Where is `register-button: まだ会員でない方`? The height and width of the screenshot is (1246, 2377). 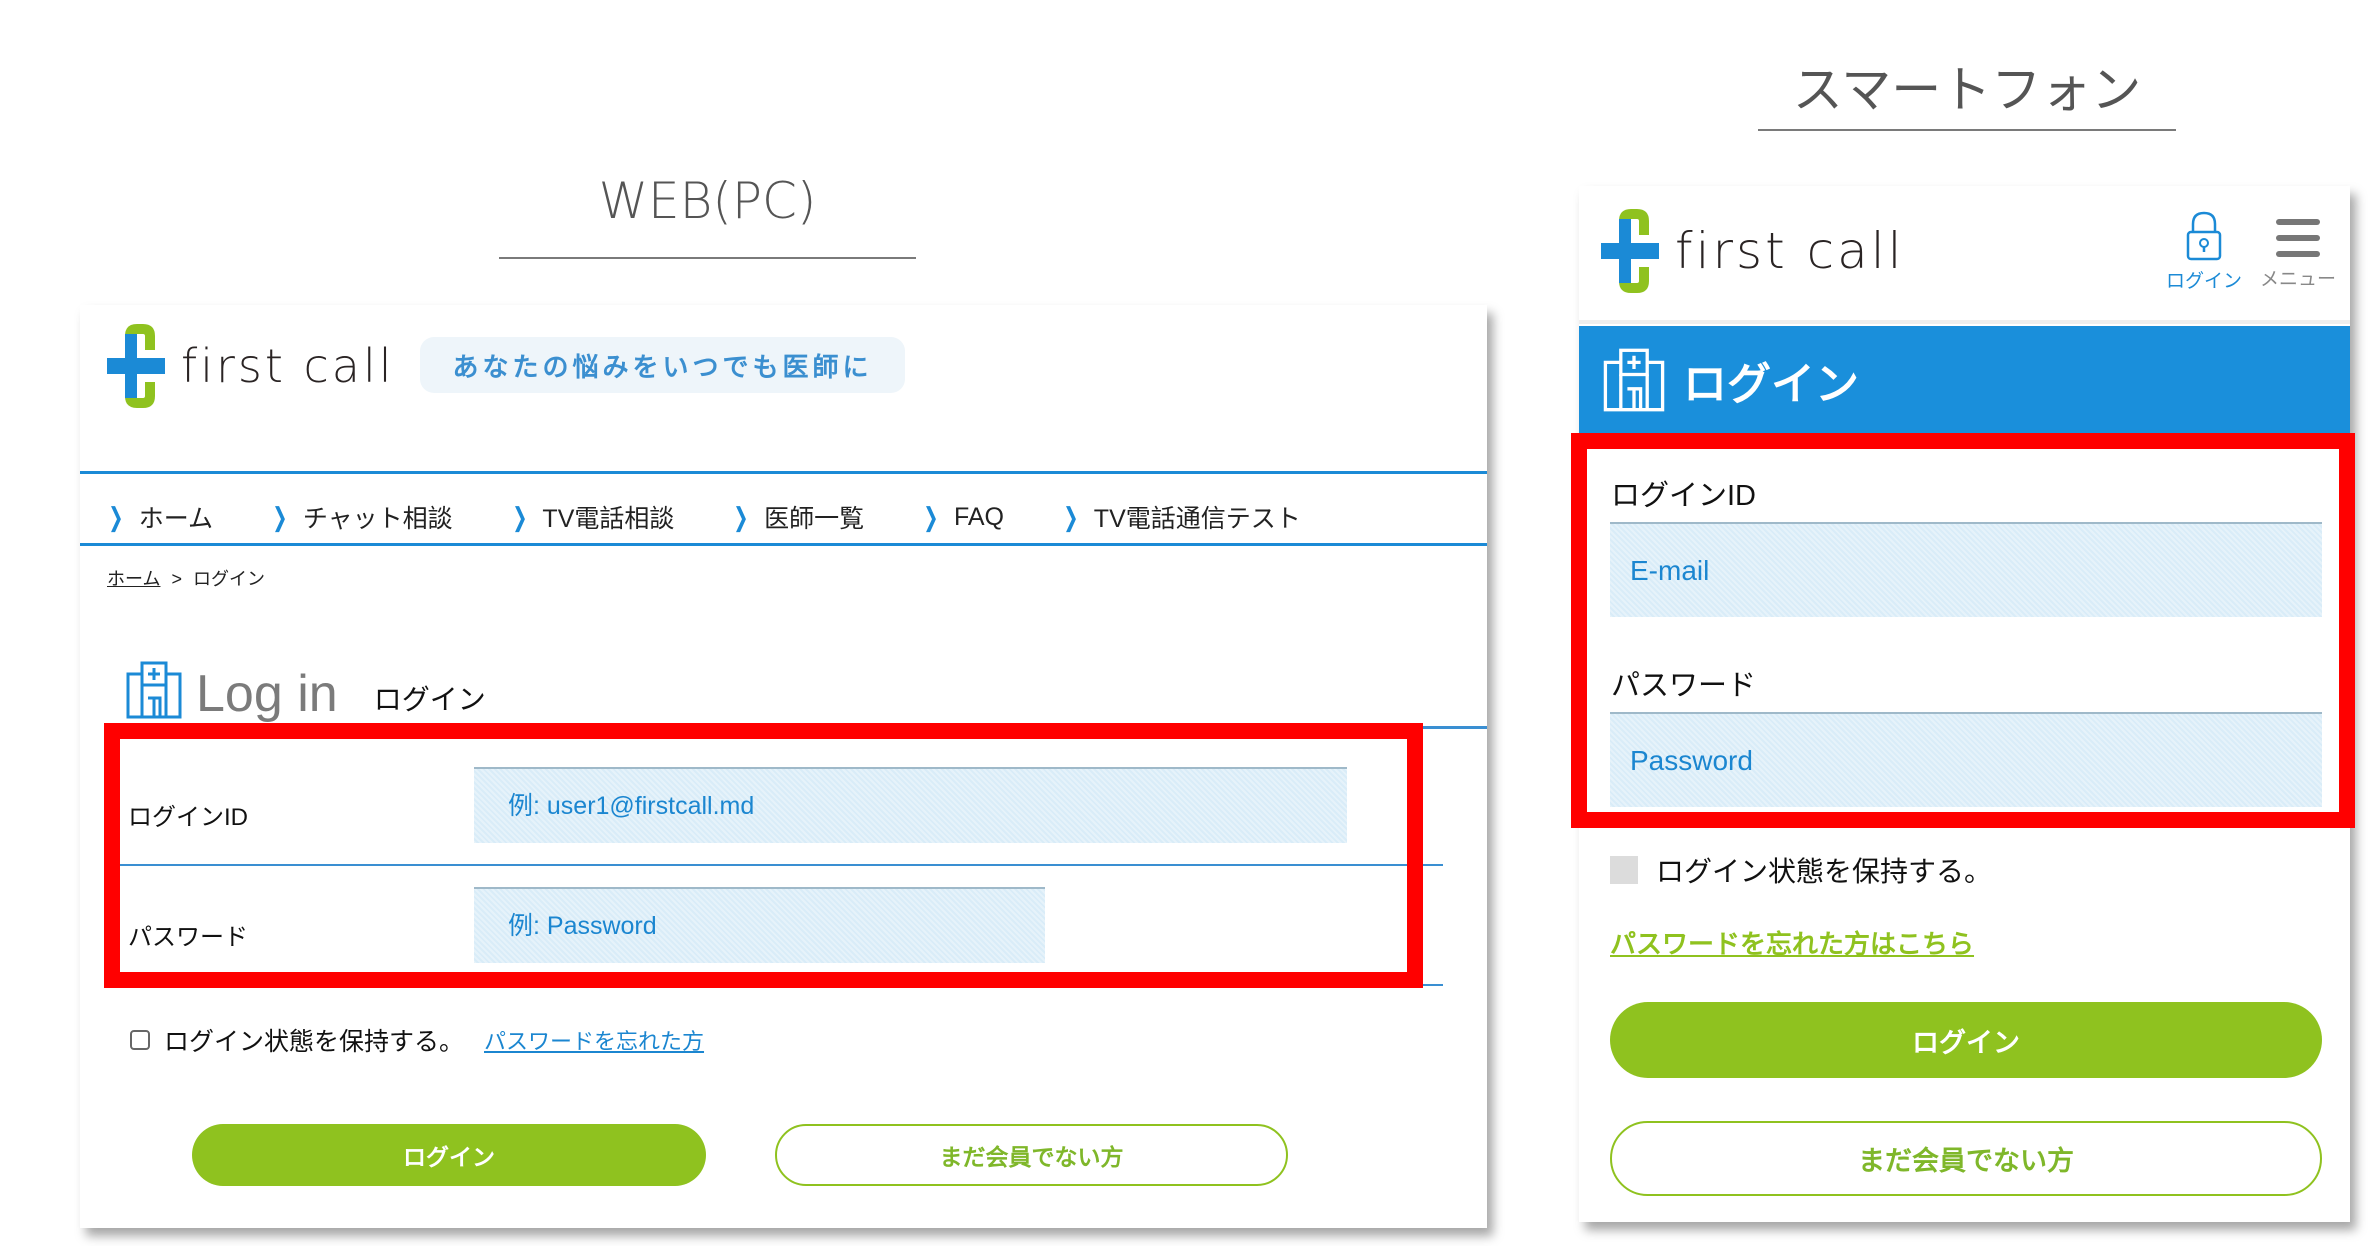 register-button: まだ会員でない方 is located at coordinates (1031, 1155).